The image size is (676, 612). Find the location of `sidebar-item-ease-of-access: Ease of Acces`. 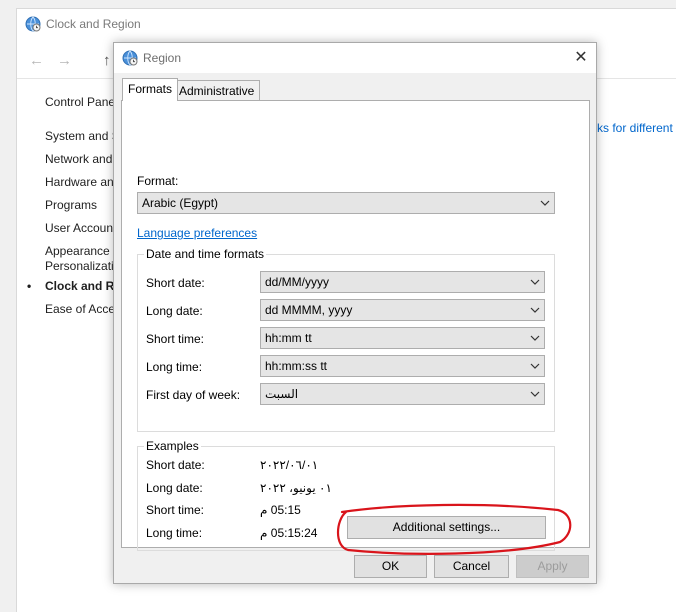

sidebar-item-ease-of-access: Ease of Acces is located at coordinates (83, 309).